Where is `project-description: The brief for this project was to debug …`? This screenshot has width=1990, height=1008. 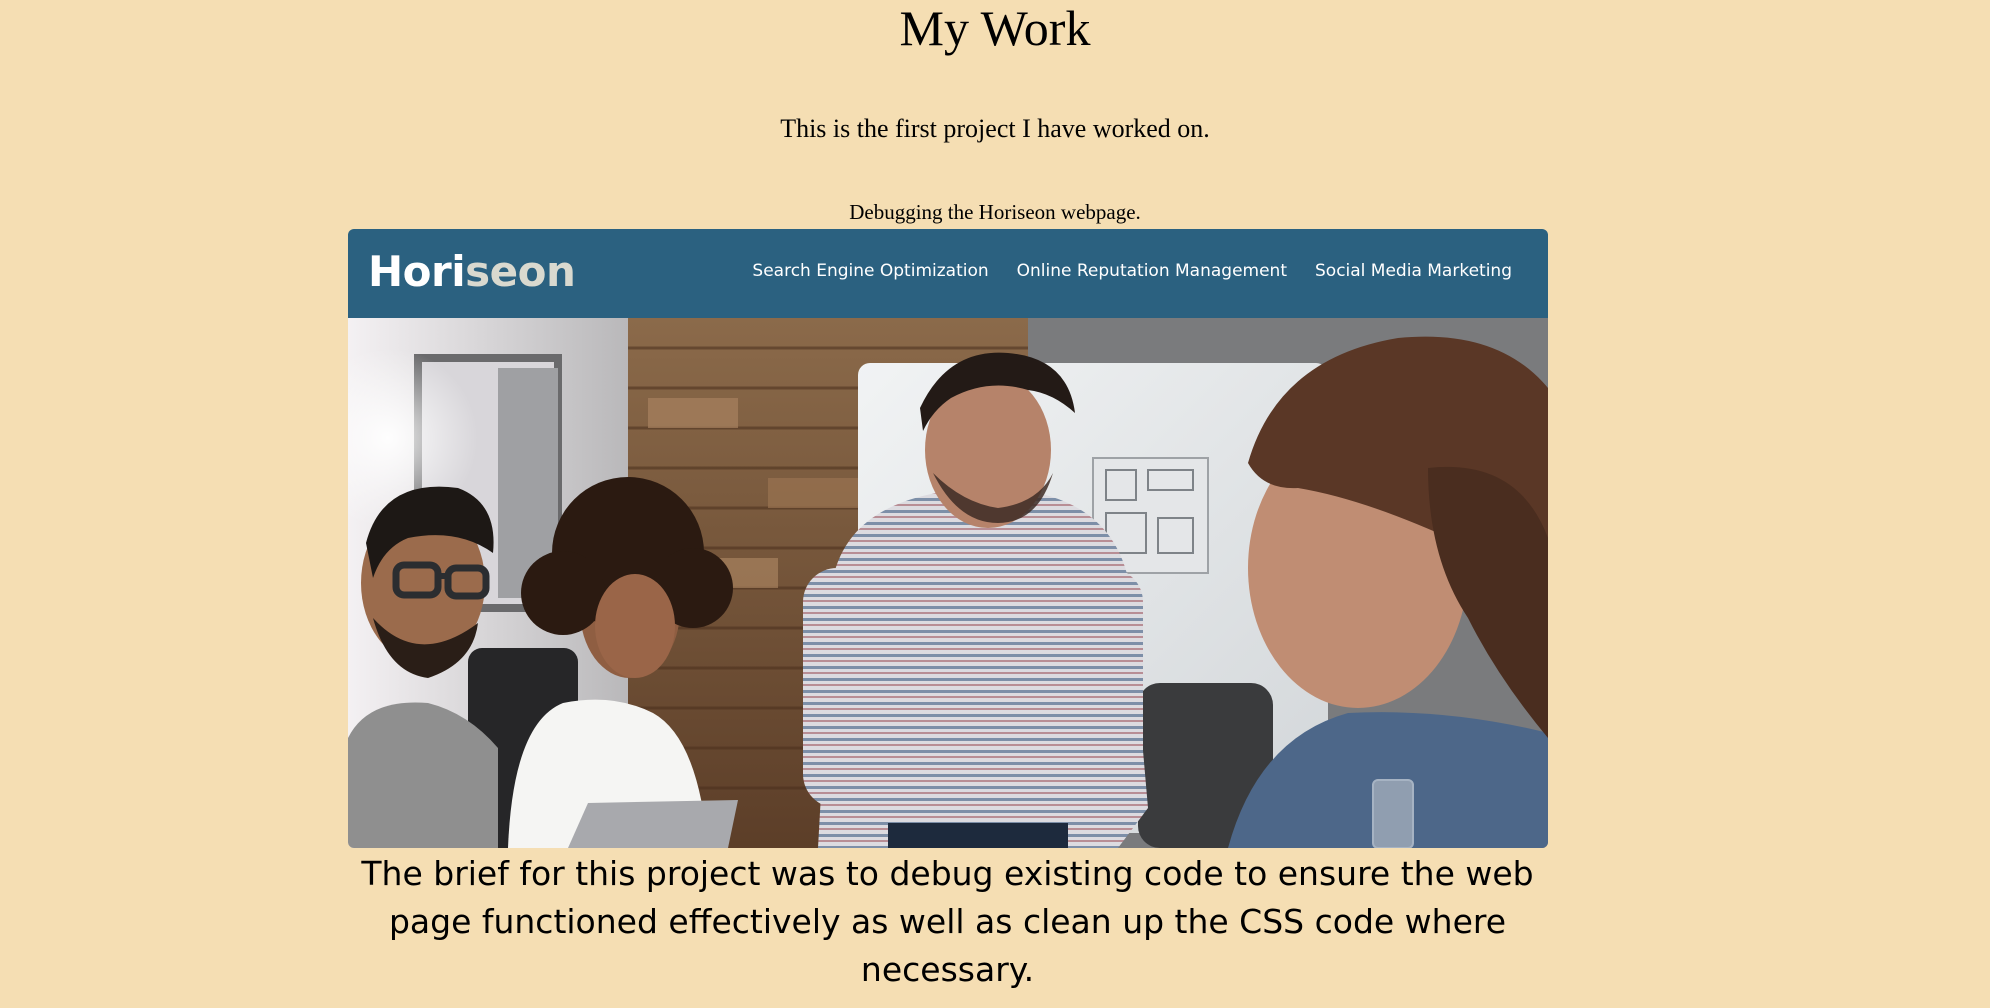
project-description: The brief for this project was to debug … is located at coordinates (947, 921).